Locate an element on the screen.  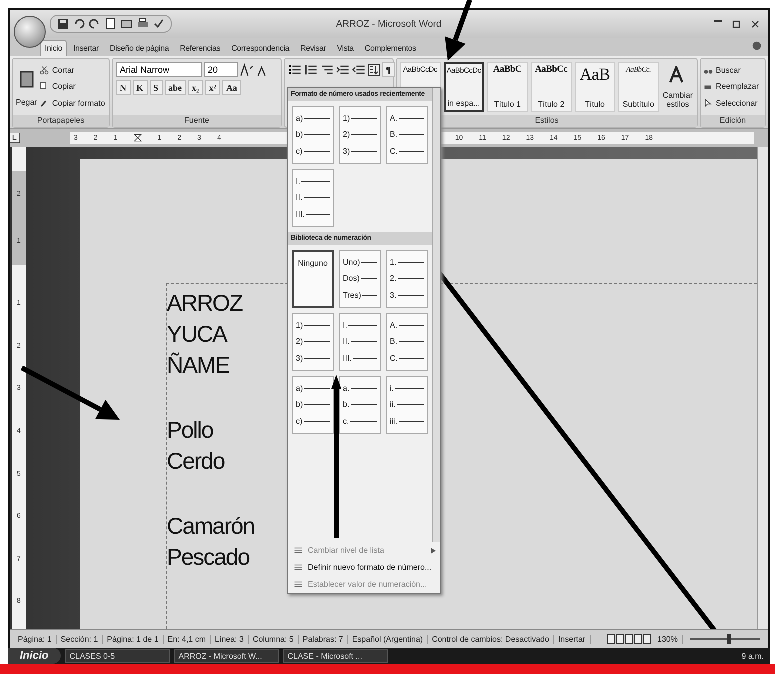
status-item: Columna: 5 is located at coordinates (273, 639).